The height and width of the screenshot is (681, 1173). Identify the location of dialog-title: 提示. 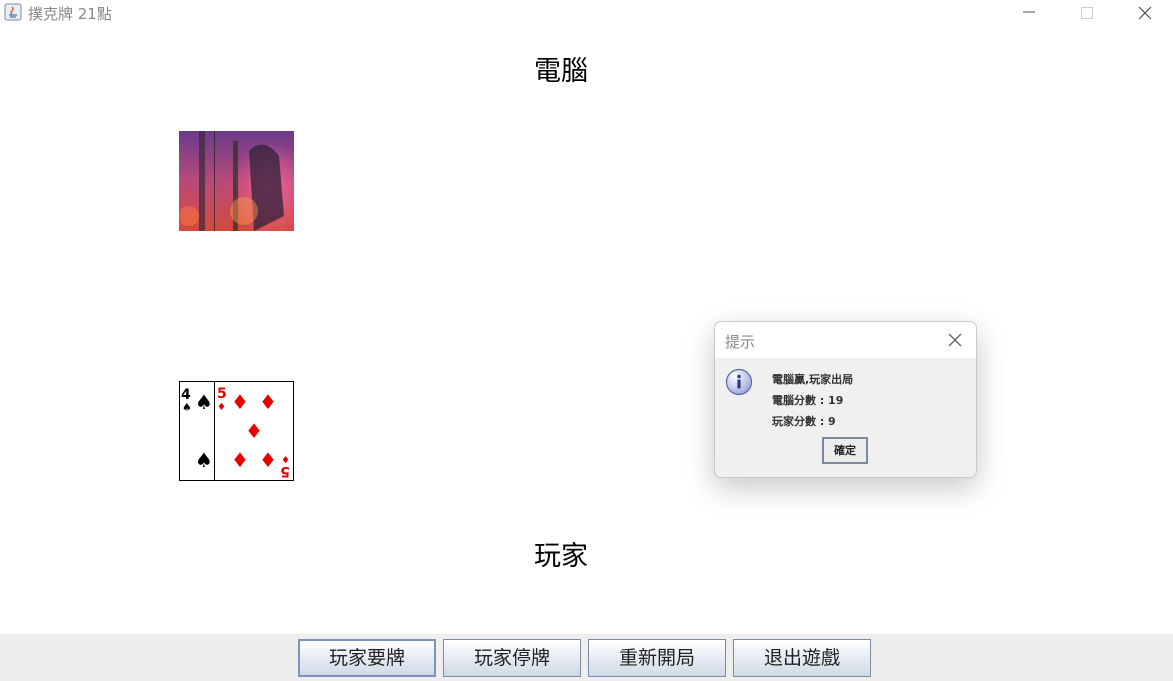
(740, 342).